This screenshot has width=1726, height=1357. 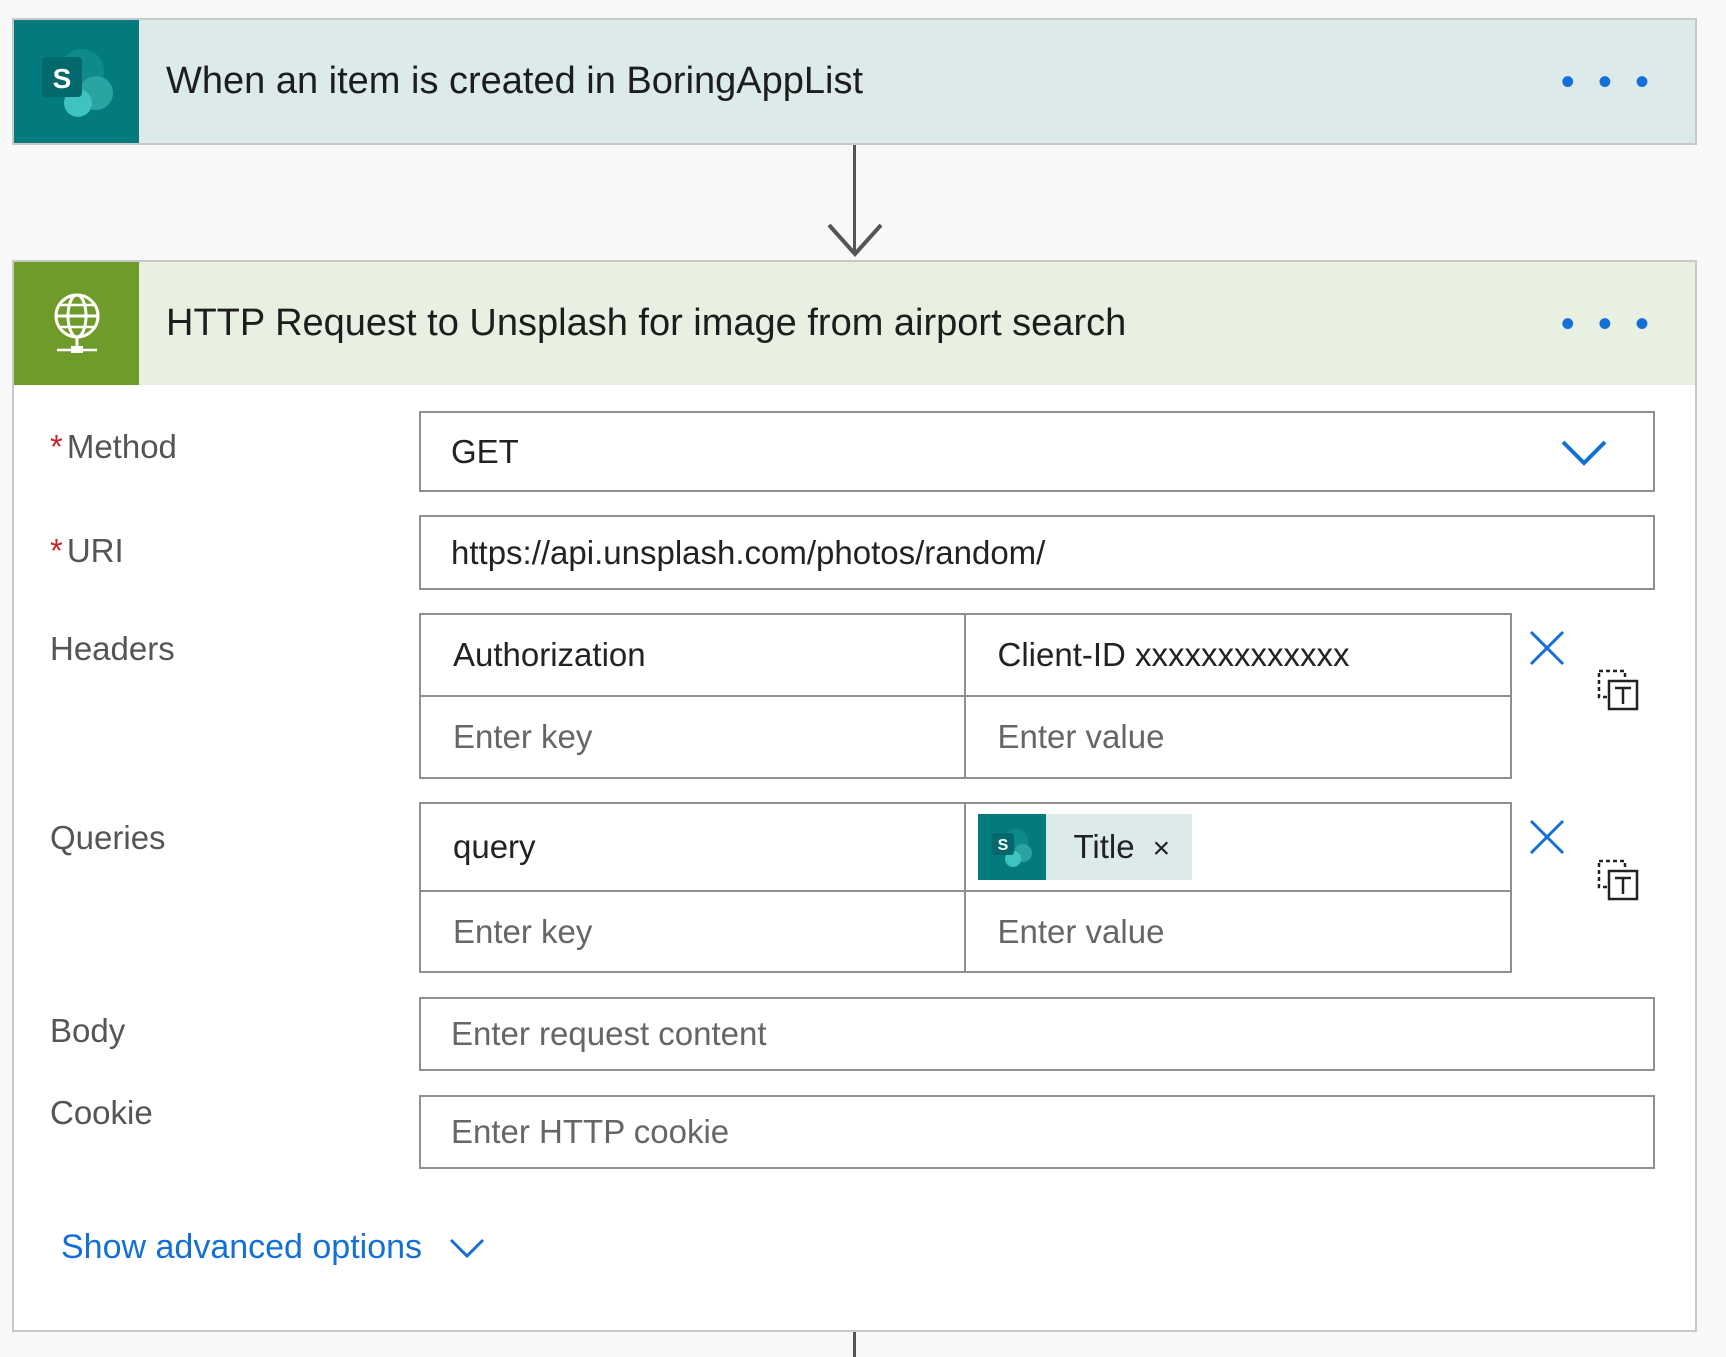 I want to click on uri-label: * URI, so click(x=87, y=550).